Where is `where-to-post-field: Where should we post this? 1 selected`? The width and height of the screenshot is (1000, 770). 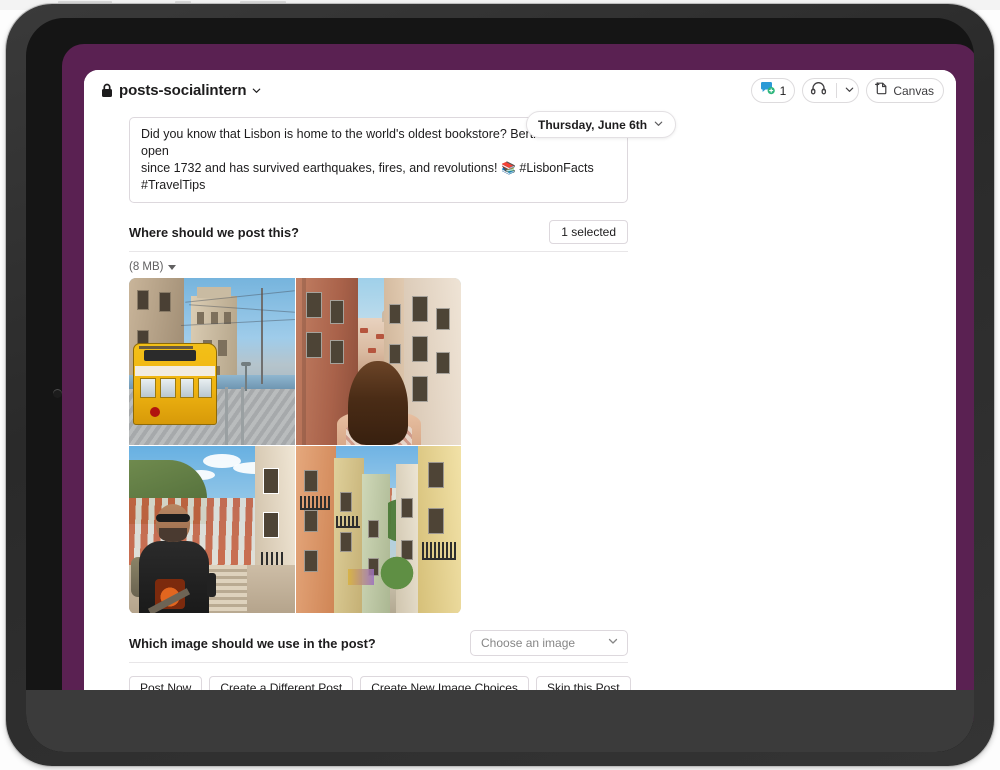
where-to-post-field: Where should we post this? 1 selected is located at coordinates (378, 232).